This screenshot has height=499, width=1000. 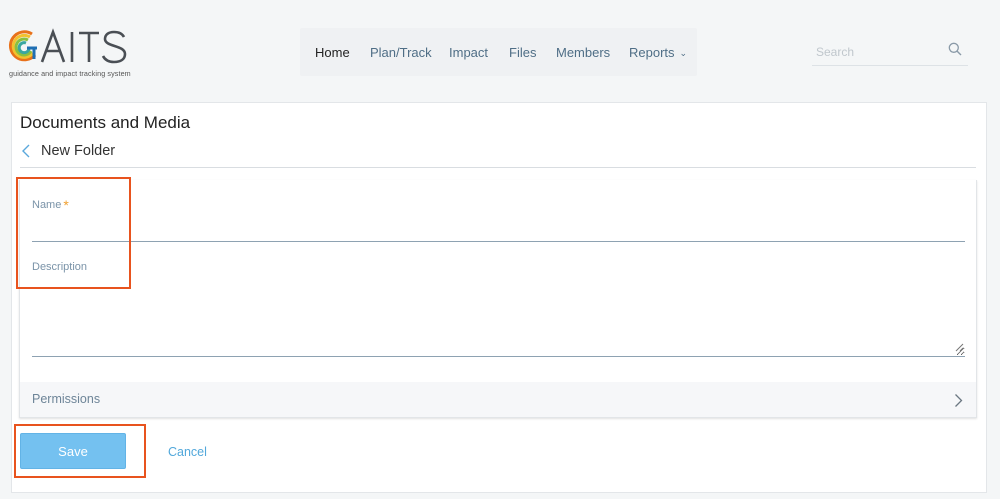 I want to click on description-label: Description, so click(x=60, y=267).